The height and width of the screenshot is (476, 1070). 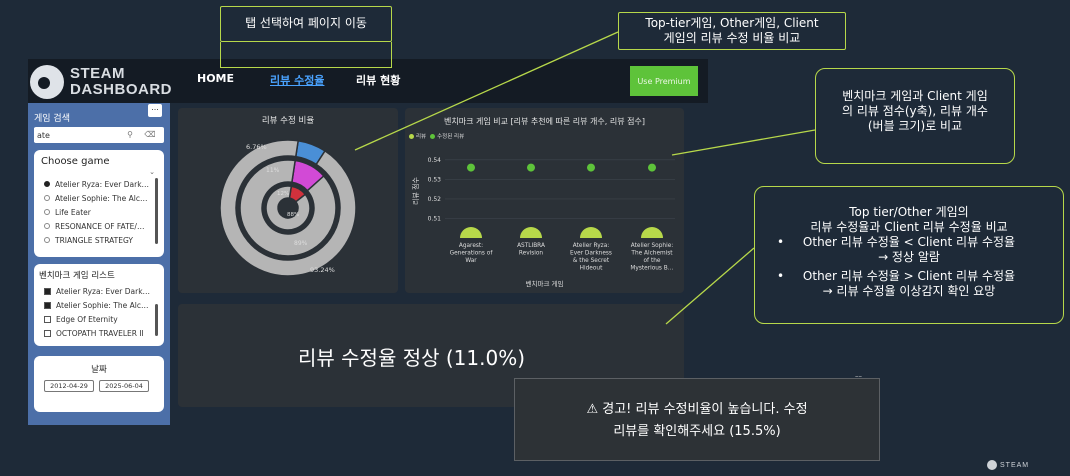 I want to click on x-axis-title: 벤치마크 게임, so click(x=544, y=284).